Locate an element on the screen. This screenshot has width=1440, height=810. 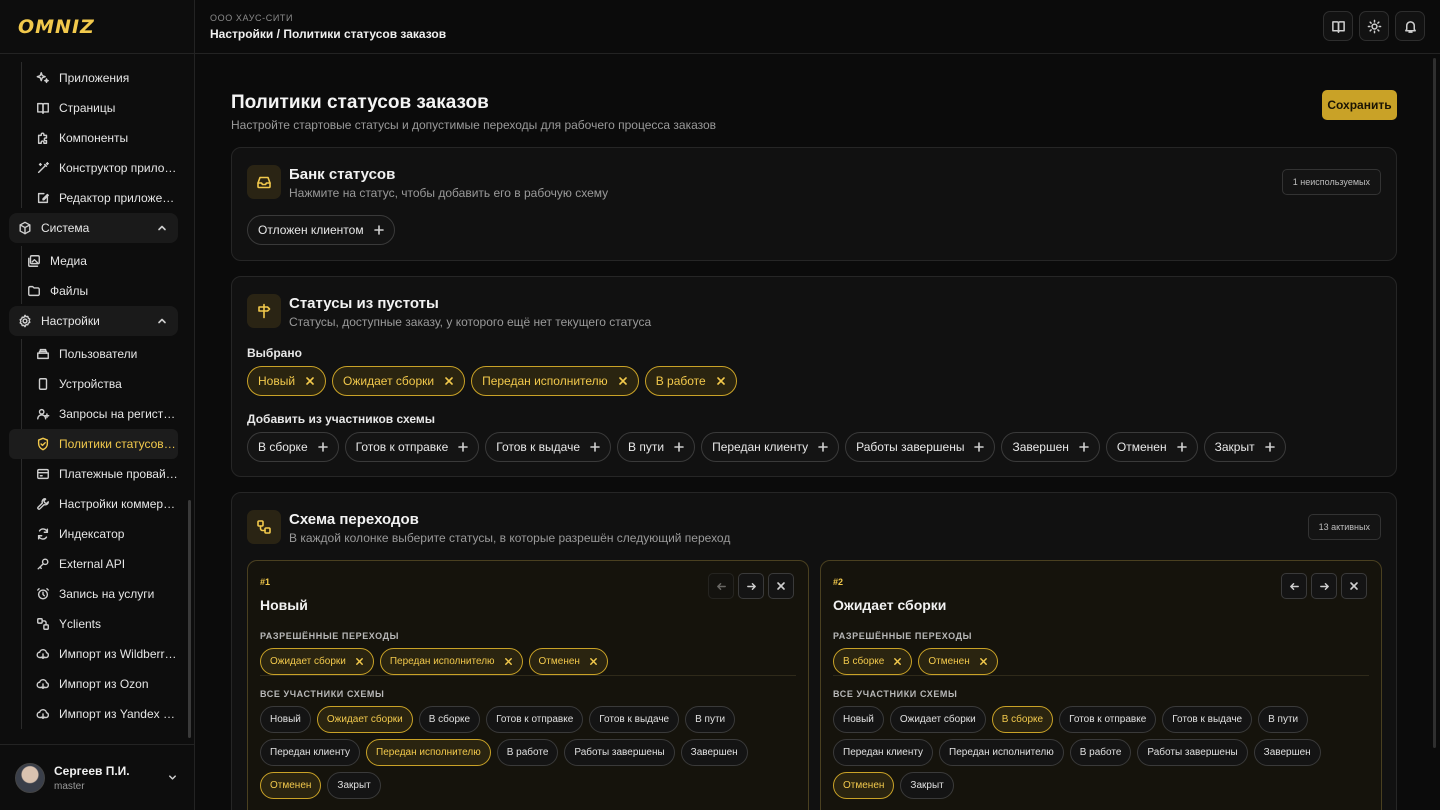
user-menu: Сергеев П.И. master is located at coordinates (97, 777).